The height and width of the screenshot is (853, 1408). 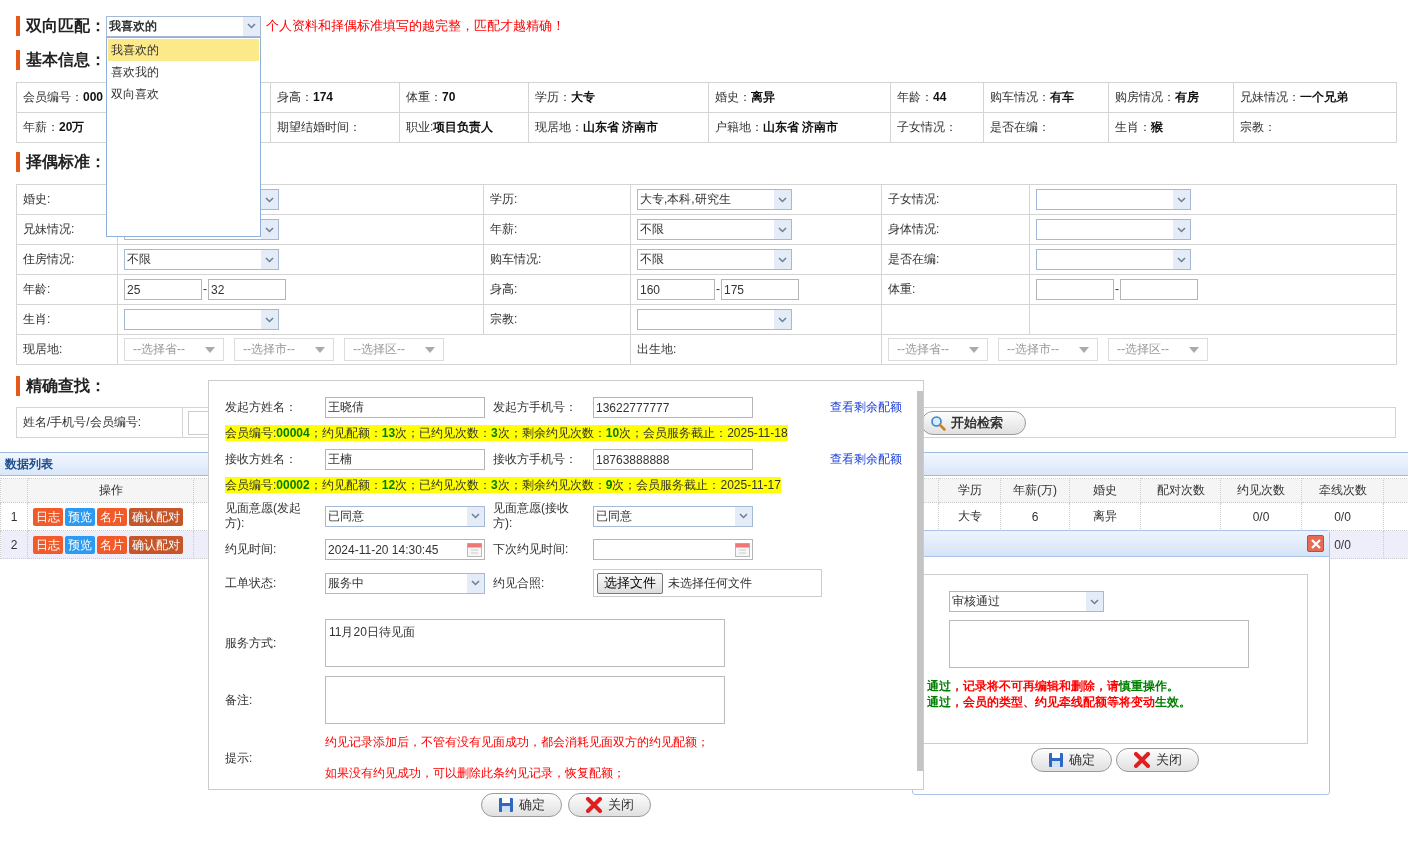 What do you see at coordinates (1294, 97) in the screenshot?
I see `info-text: 兄妹情况：一个兄弟` at bounding box center [1294, 97].